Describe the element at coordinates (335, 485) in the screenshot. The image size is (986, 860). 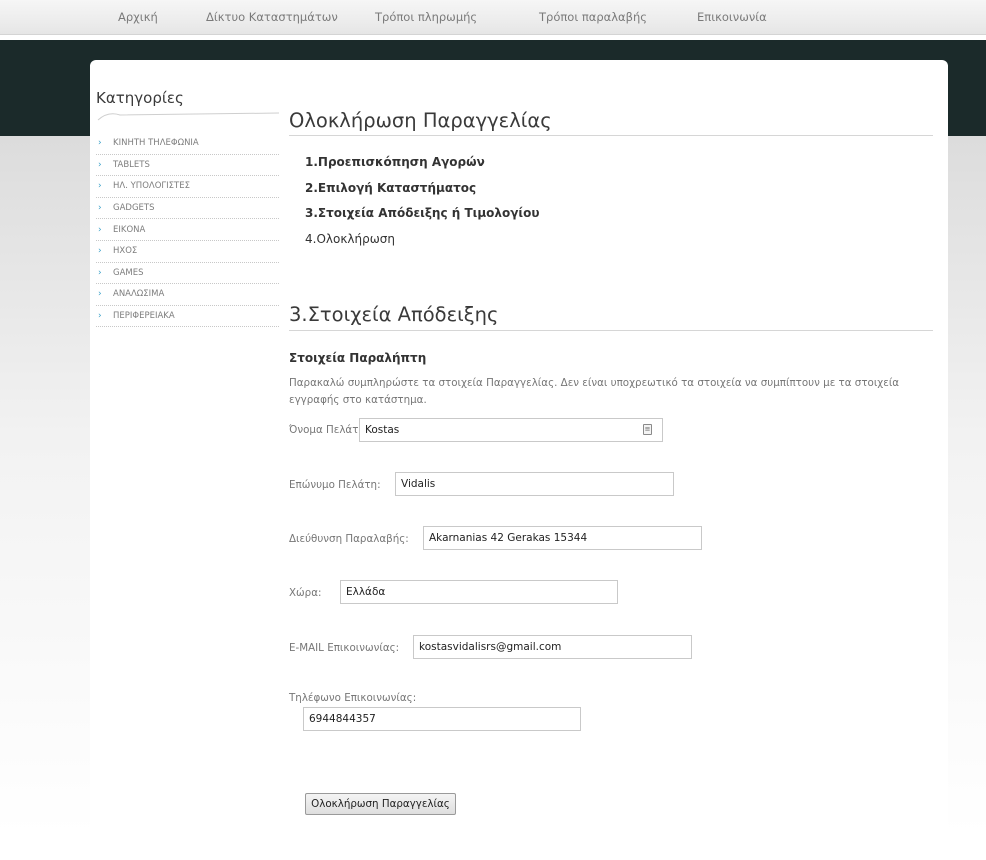
I see `last-name-label: Επώνυμο Πελάτη:` at that location.